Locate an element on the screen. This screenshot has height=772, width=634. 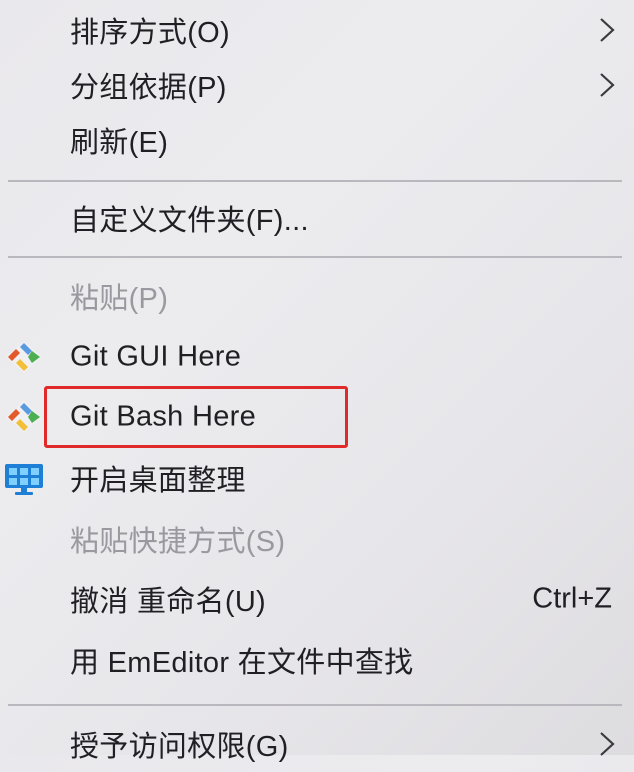
menu-item-undo-rename: 撤消 重命名(U) Ctrl+Z is located at coordinates (317, 599).